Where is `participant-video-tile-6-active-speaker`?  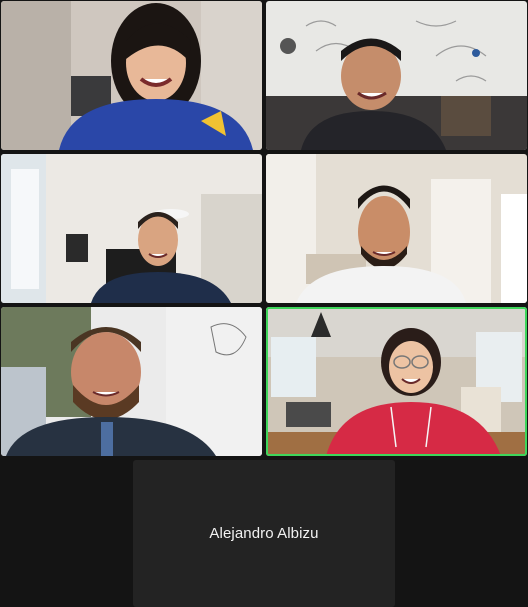 participant-video-tile-6-active-speaker is located at coordinates (396, 381).